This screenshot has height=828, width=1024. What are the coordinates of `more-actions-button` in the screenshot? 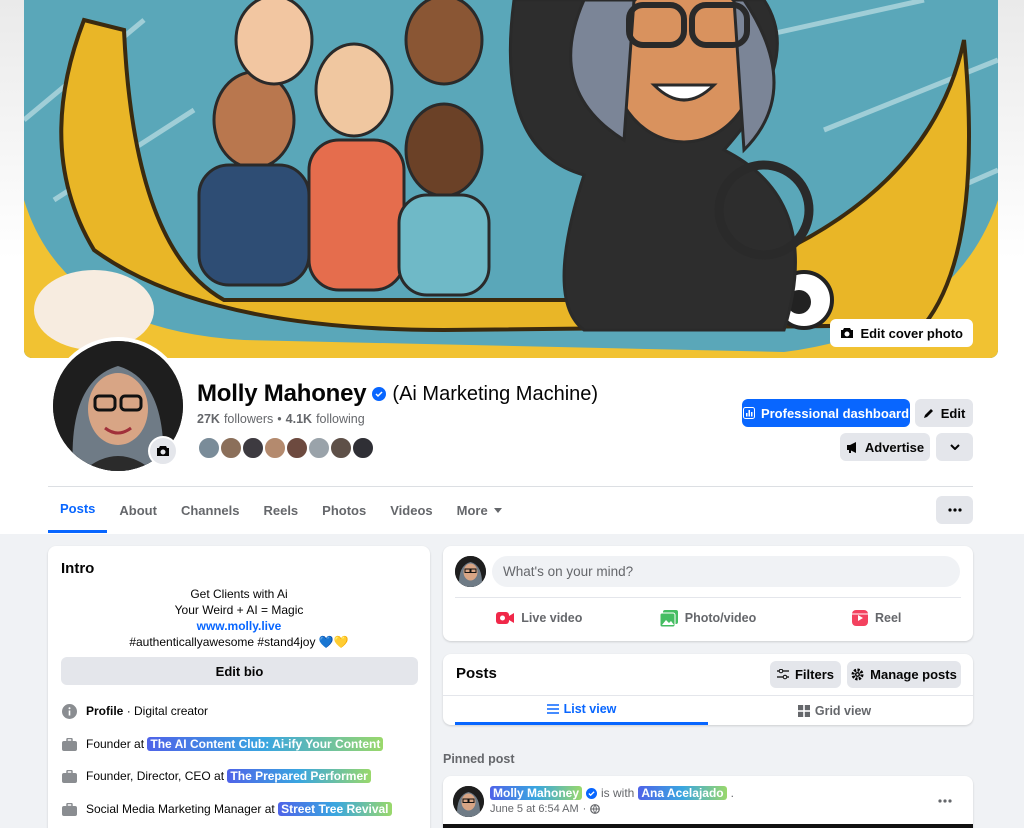 It's located at (954, 447).